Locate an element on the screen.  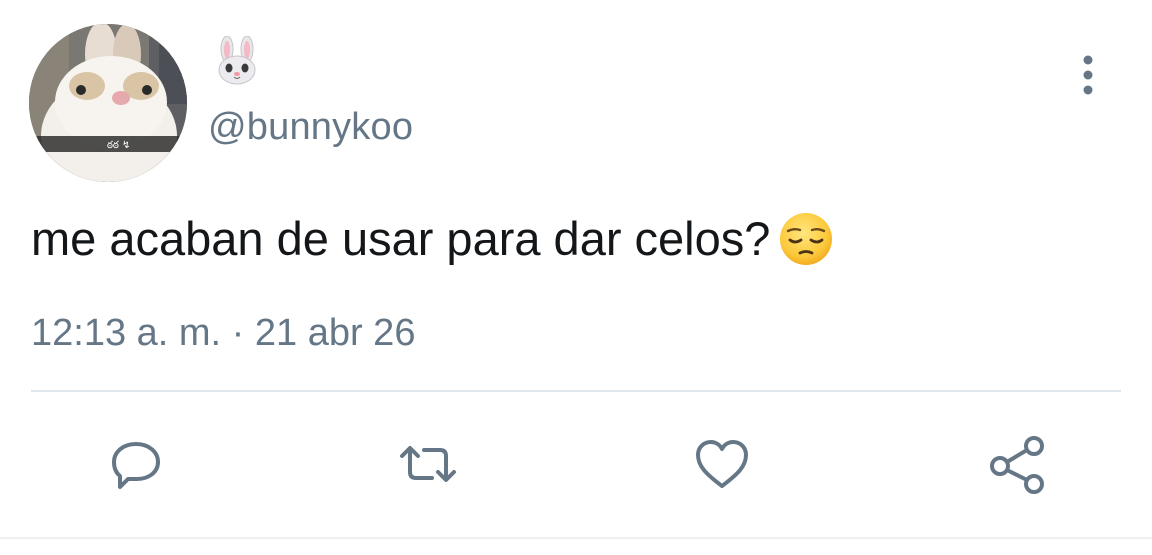
bottom-divider is located at coordinates (576, 538).